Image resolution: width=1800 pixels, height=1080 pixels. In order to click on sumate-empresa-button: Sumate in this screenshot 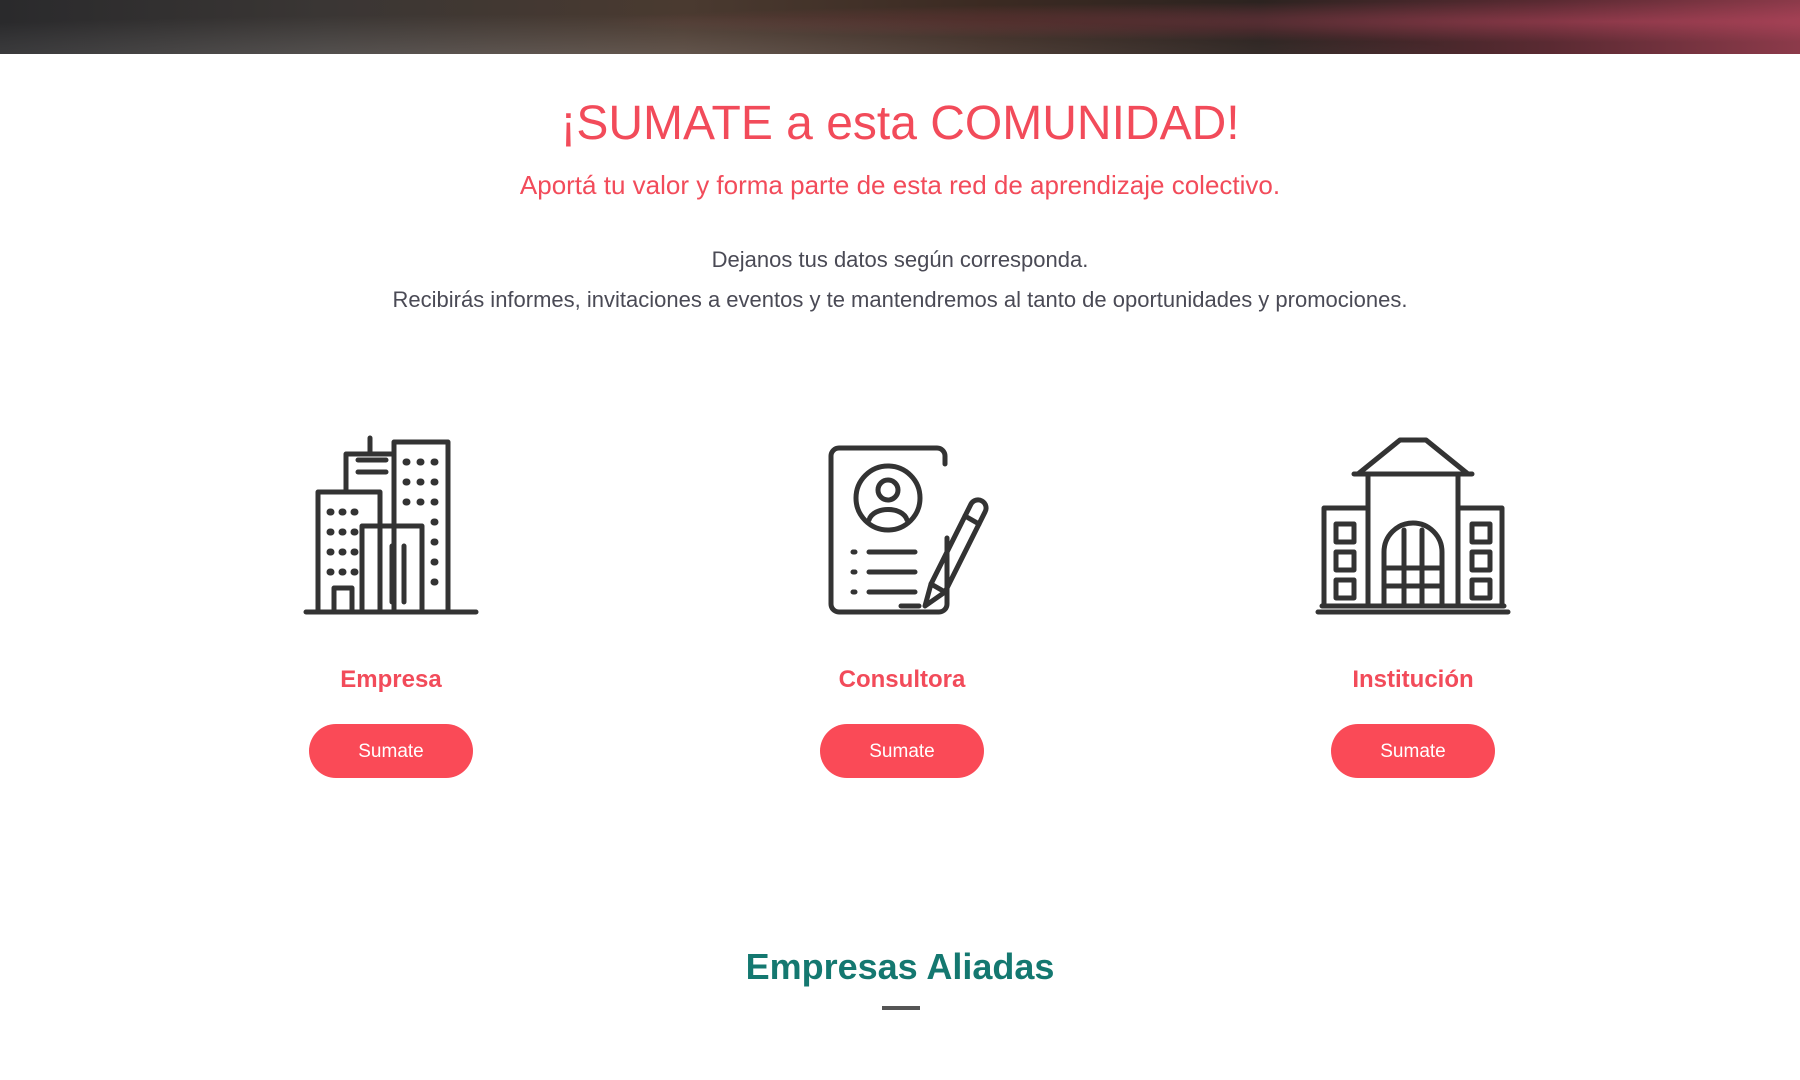, I will do `click(391, 751)`.